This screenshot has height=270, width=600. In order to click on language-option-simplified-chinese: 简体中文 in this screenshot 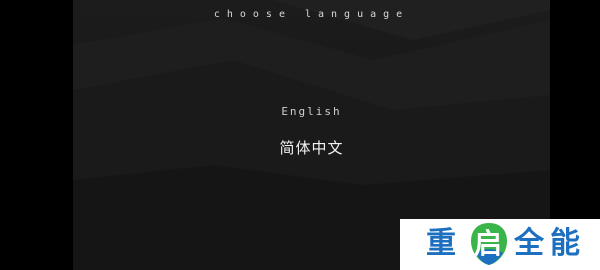, I will do `click(311, 147)`.